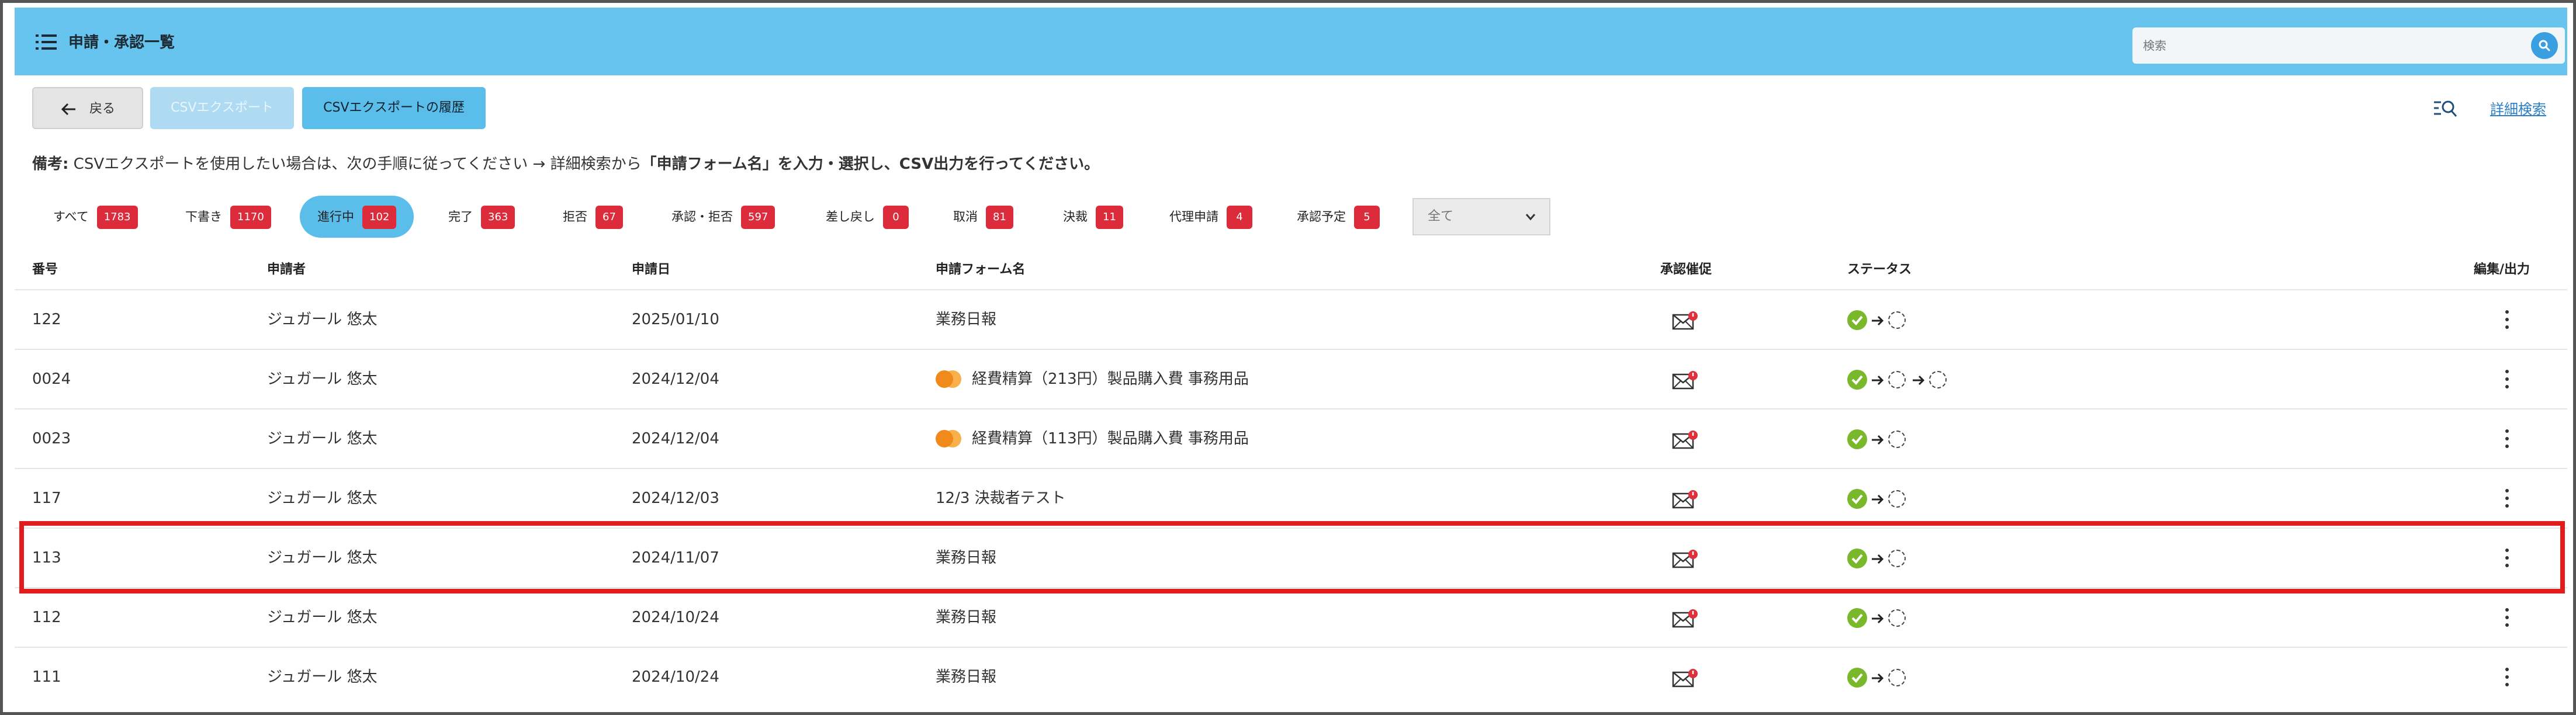 The image size is (2576, 715). Describe the element at coordinates (1110, 439) in the screenshot. I see `row-form-label: 経費精算（113円）製品購入費 事務用品` at that location.